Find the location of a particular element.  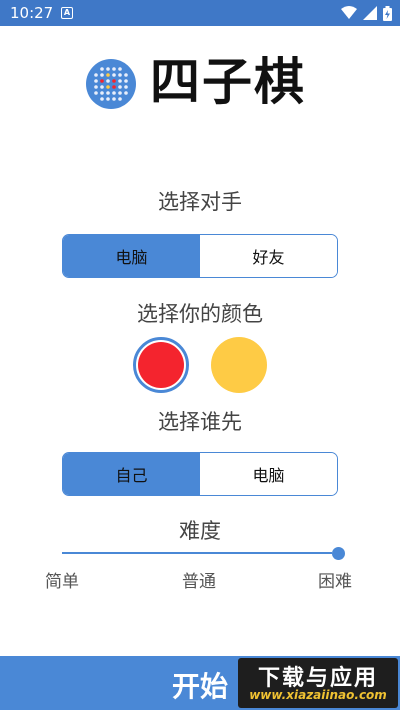

difficulty-label-hard: 困难 is located at coordinates (335, 582).